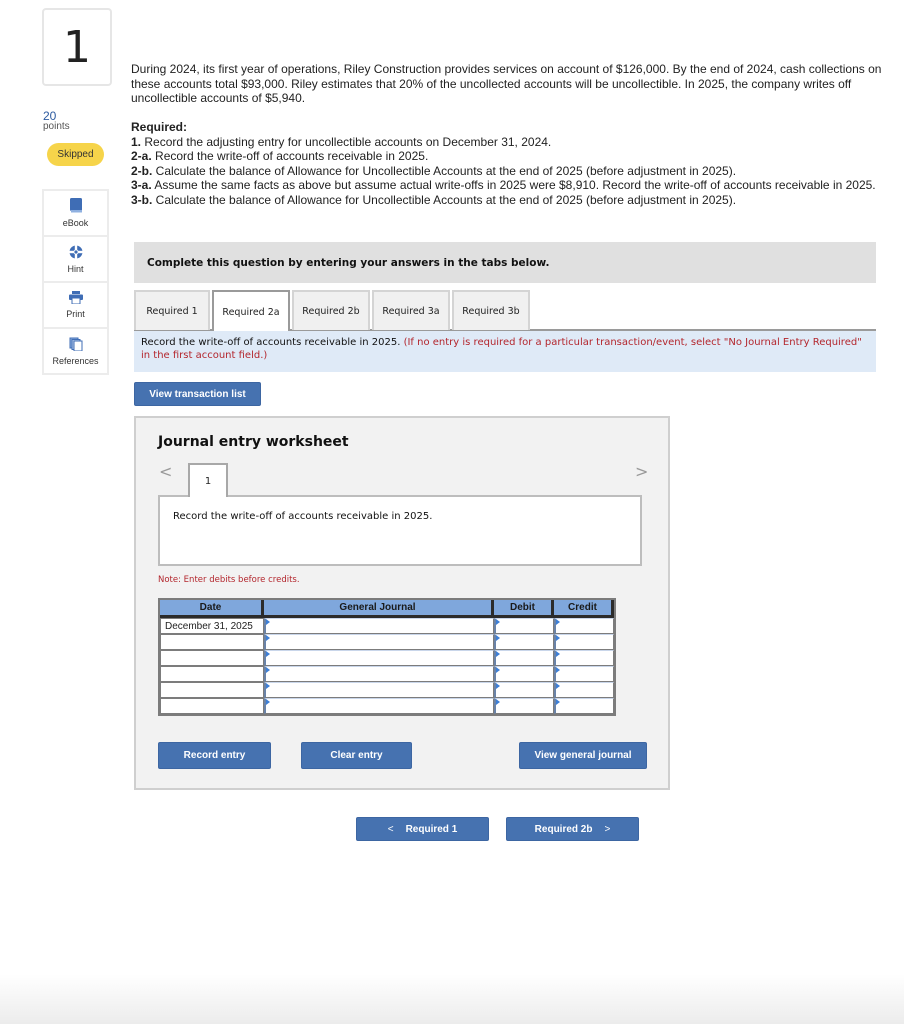 The image size is (904, 1024). What do you see at coordinates (77, 47) in the screenshot?
I see `question-number: 1` at bounding box center [77, 47].